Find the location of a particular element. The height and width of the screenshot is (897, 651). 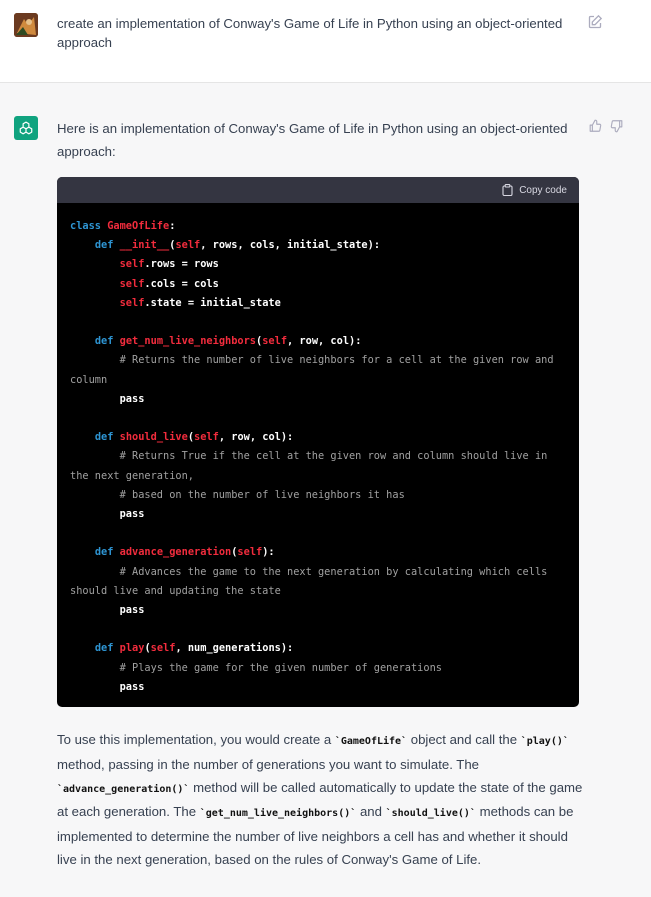

code-line: def should_live(self, row, col): is located at coordinates (318, 437).